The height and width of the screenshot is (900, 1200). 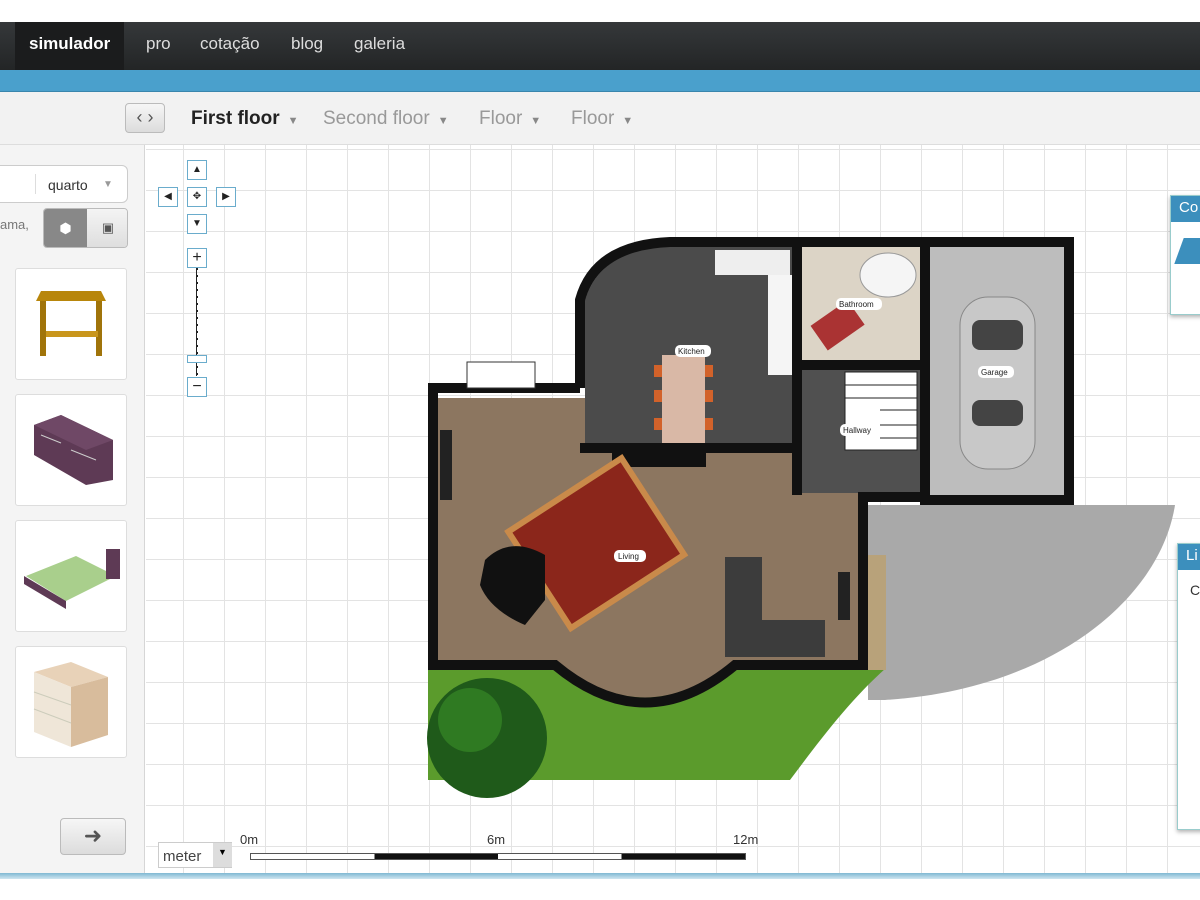 I want to click on zoom-slider-handle, so click(x=197, y=359).